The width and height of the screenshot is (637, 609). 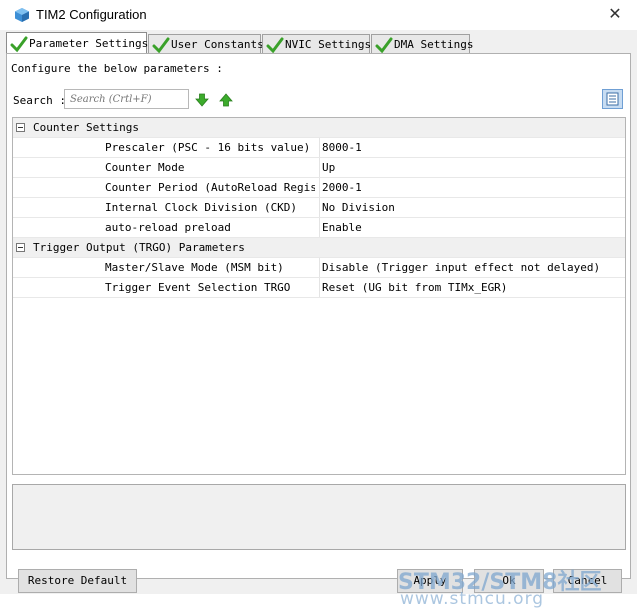 What do you see at coordinates (318, 15) in the screenshot?
I see `title-bar: TIM2 Configuration ✕` at bounding box center [318, 15].